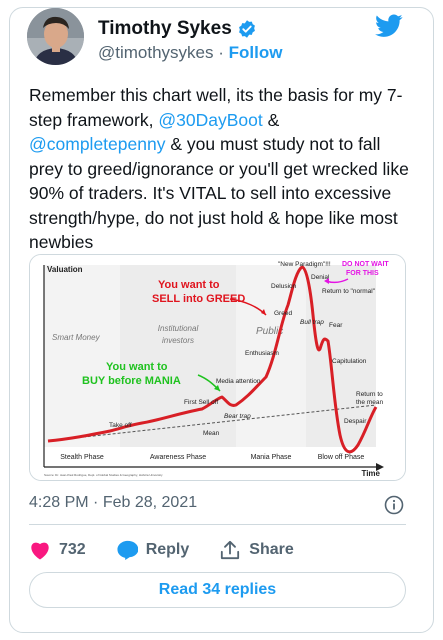 Image resolution: width=443 pixels, height=640 pixels. I want to click on tweet-text-part-2: &, so click(271, 119).